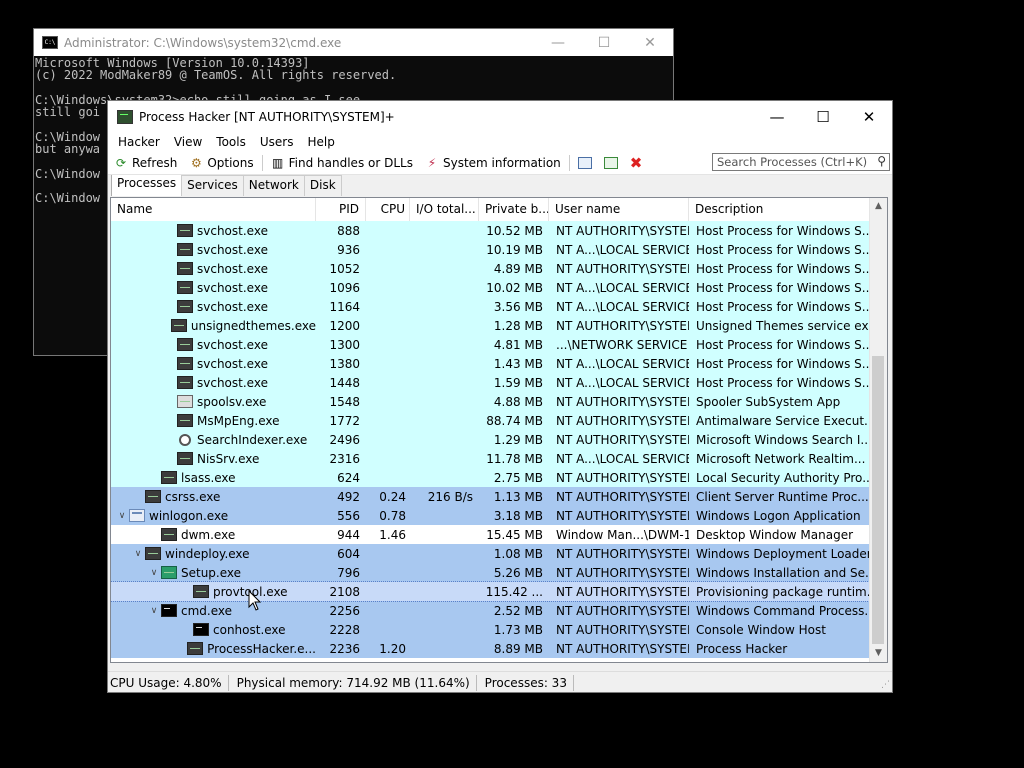 This screenshot has width=1024, height=768. I want to click on tab-disk: Disk, so click(322, 185).